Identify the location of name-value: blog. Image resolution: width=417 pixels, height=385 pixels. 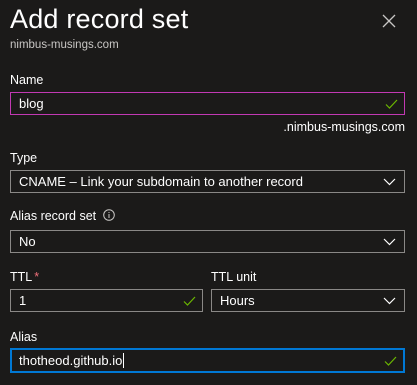
(31, 103).